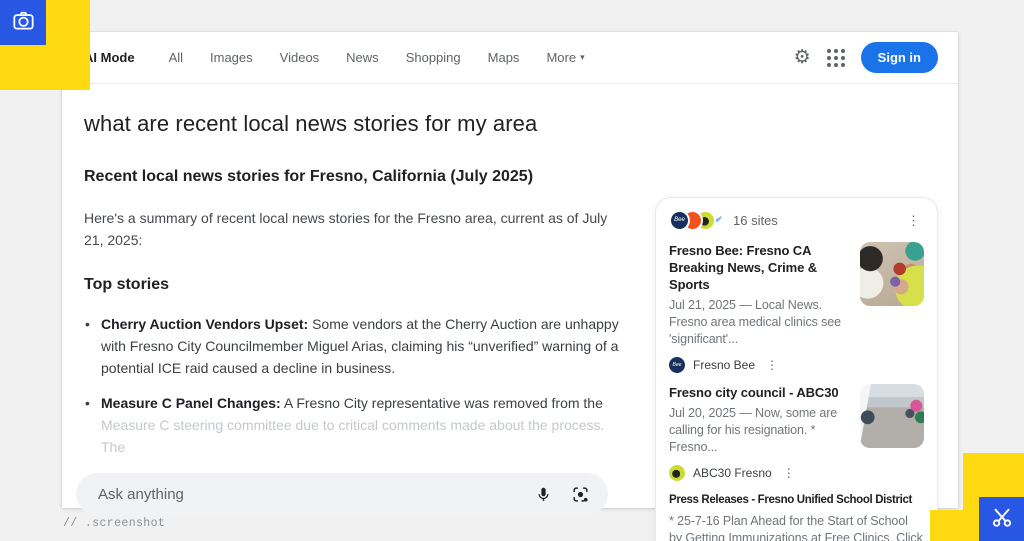  I want to click on screenshot-caption: // .screenshot, so click(114, 523).